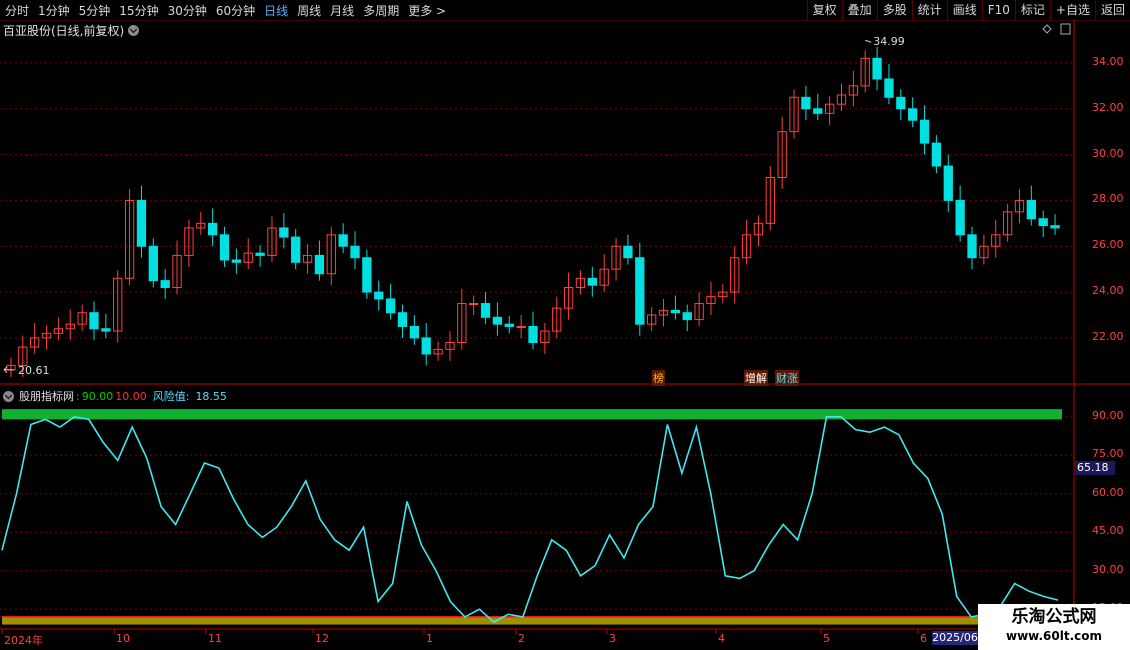 The width and height of the screenshot is (1130, 650). What do you see at coordinates (787, 378) in the screenshot?
I see `event-tag: 财涨` at bounding box center [787, 378].